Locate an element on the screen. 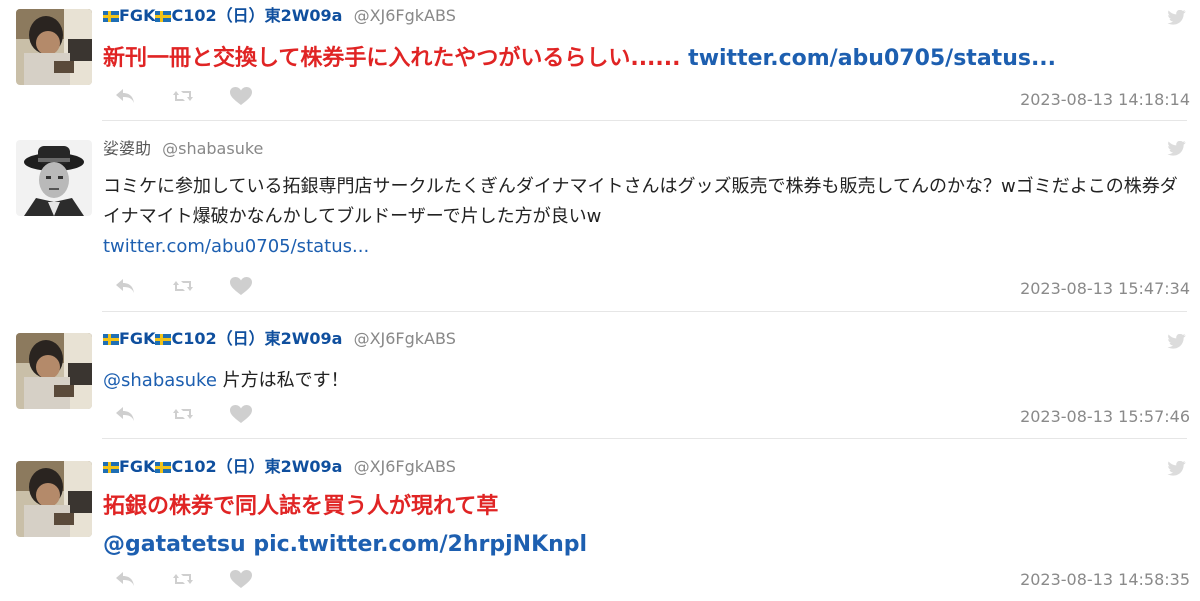  tweet-text: 拓銀の株券で同人誌を買う人が現れて草 is located at coordinates (301, 506).